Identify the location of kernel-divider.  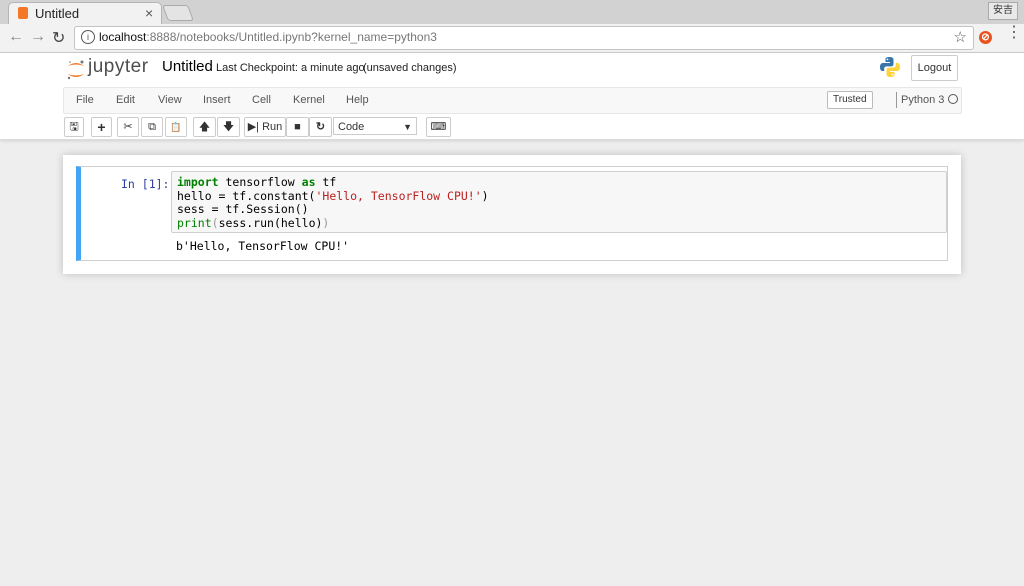
(896, 100).